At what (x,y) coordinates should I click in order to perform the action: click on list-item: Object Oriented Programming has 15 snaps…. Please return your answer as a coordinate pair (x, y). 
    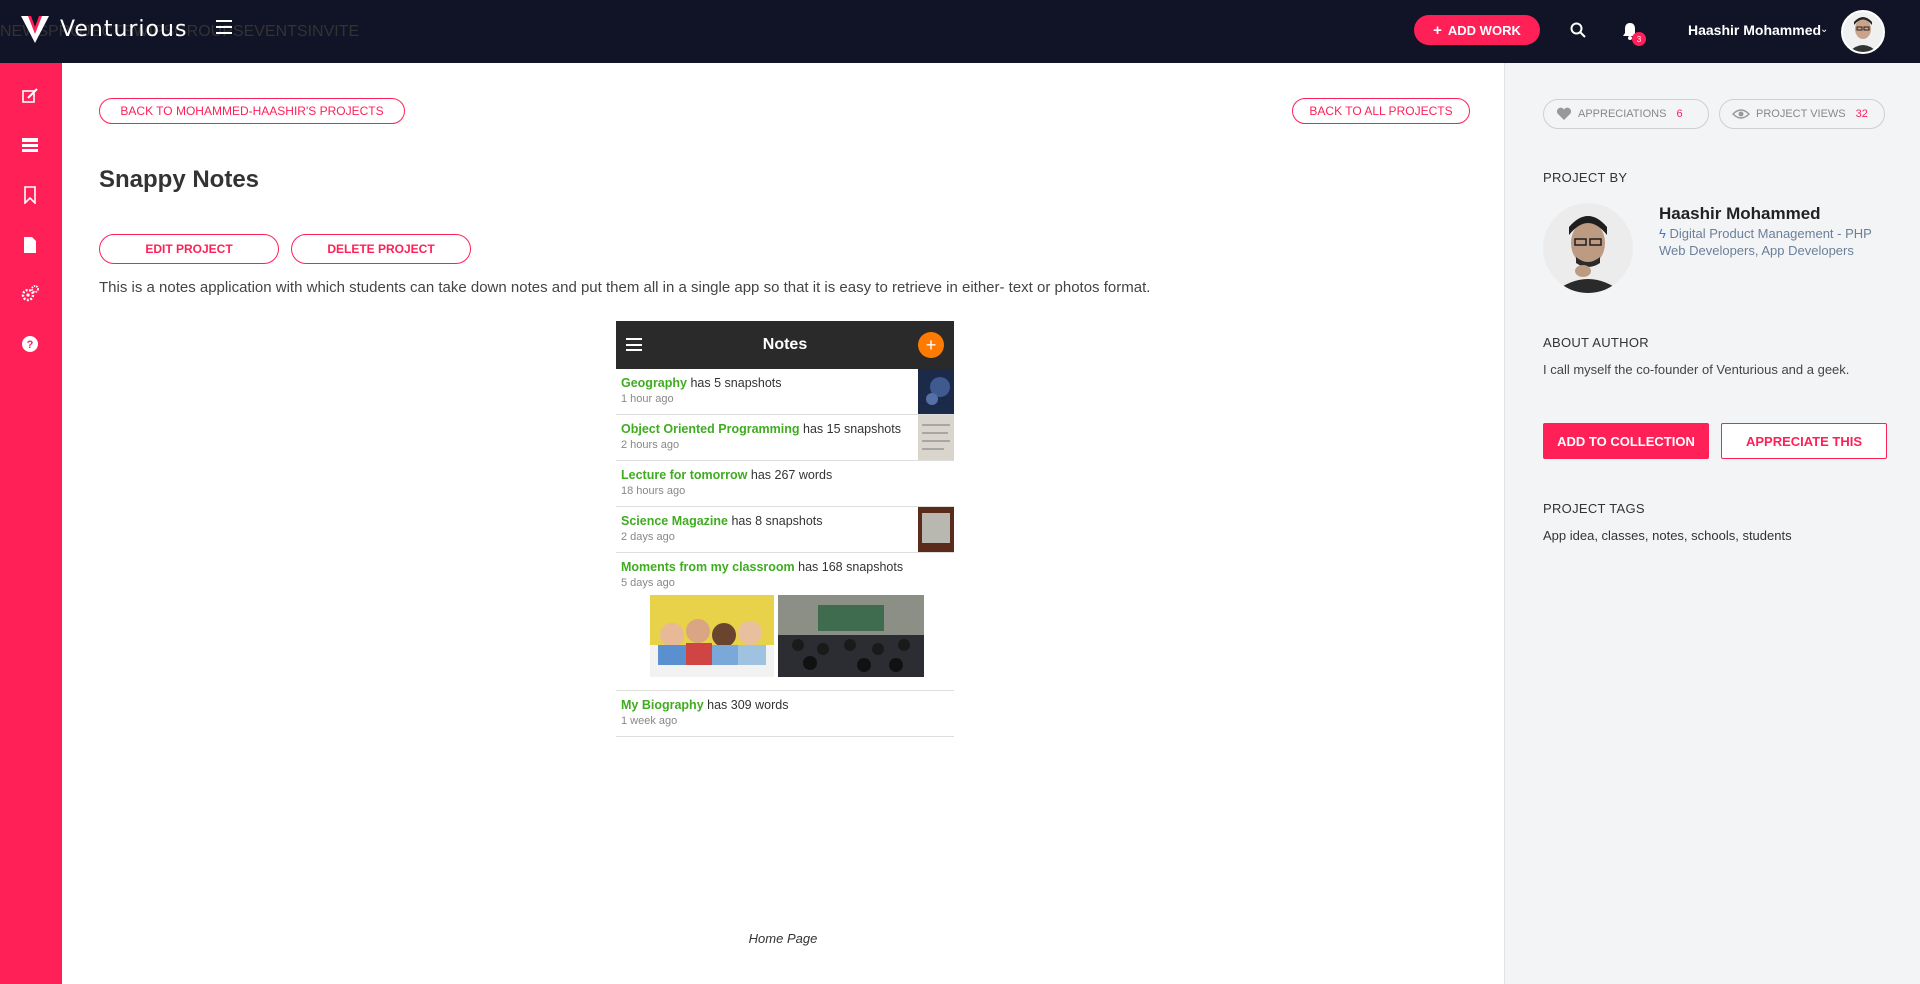
    Looking at the image, I should click on (785, 438).